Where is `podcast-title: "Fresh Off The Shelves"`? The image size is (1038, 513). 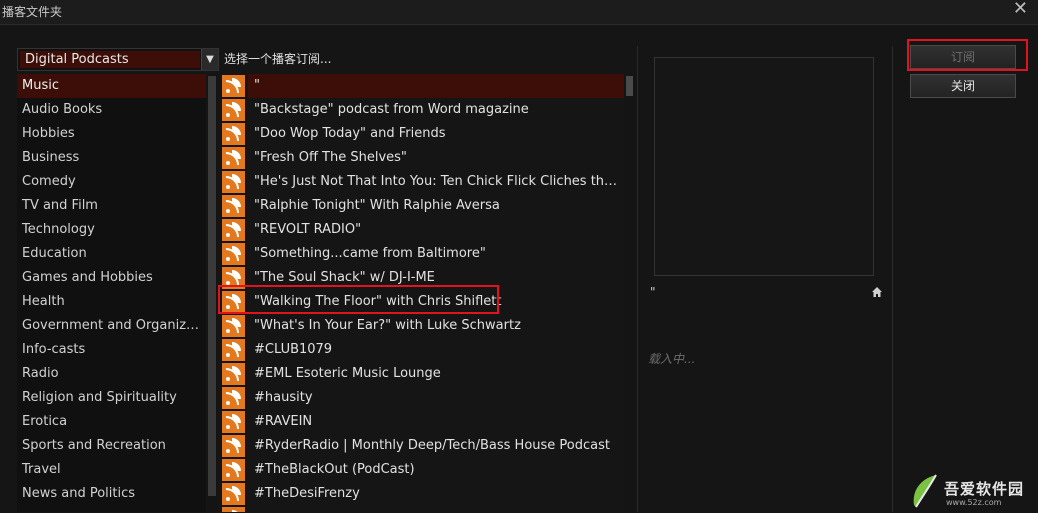 podcast-title: "Fresh Off The Shelves" is located at coordinates (330, 157).